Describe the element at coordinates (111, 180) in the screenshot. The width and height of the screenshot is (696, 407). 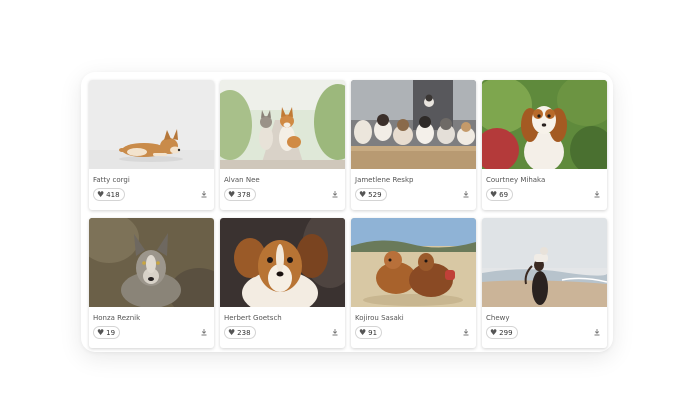
I see `author-name: Fatty corgi` at that location.